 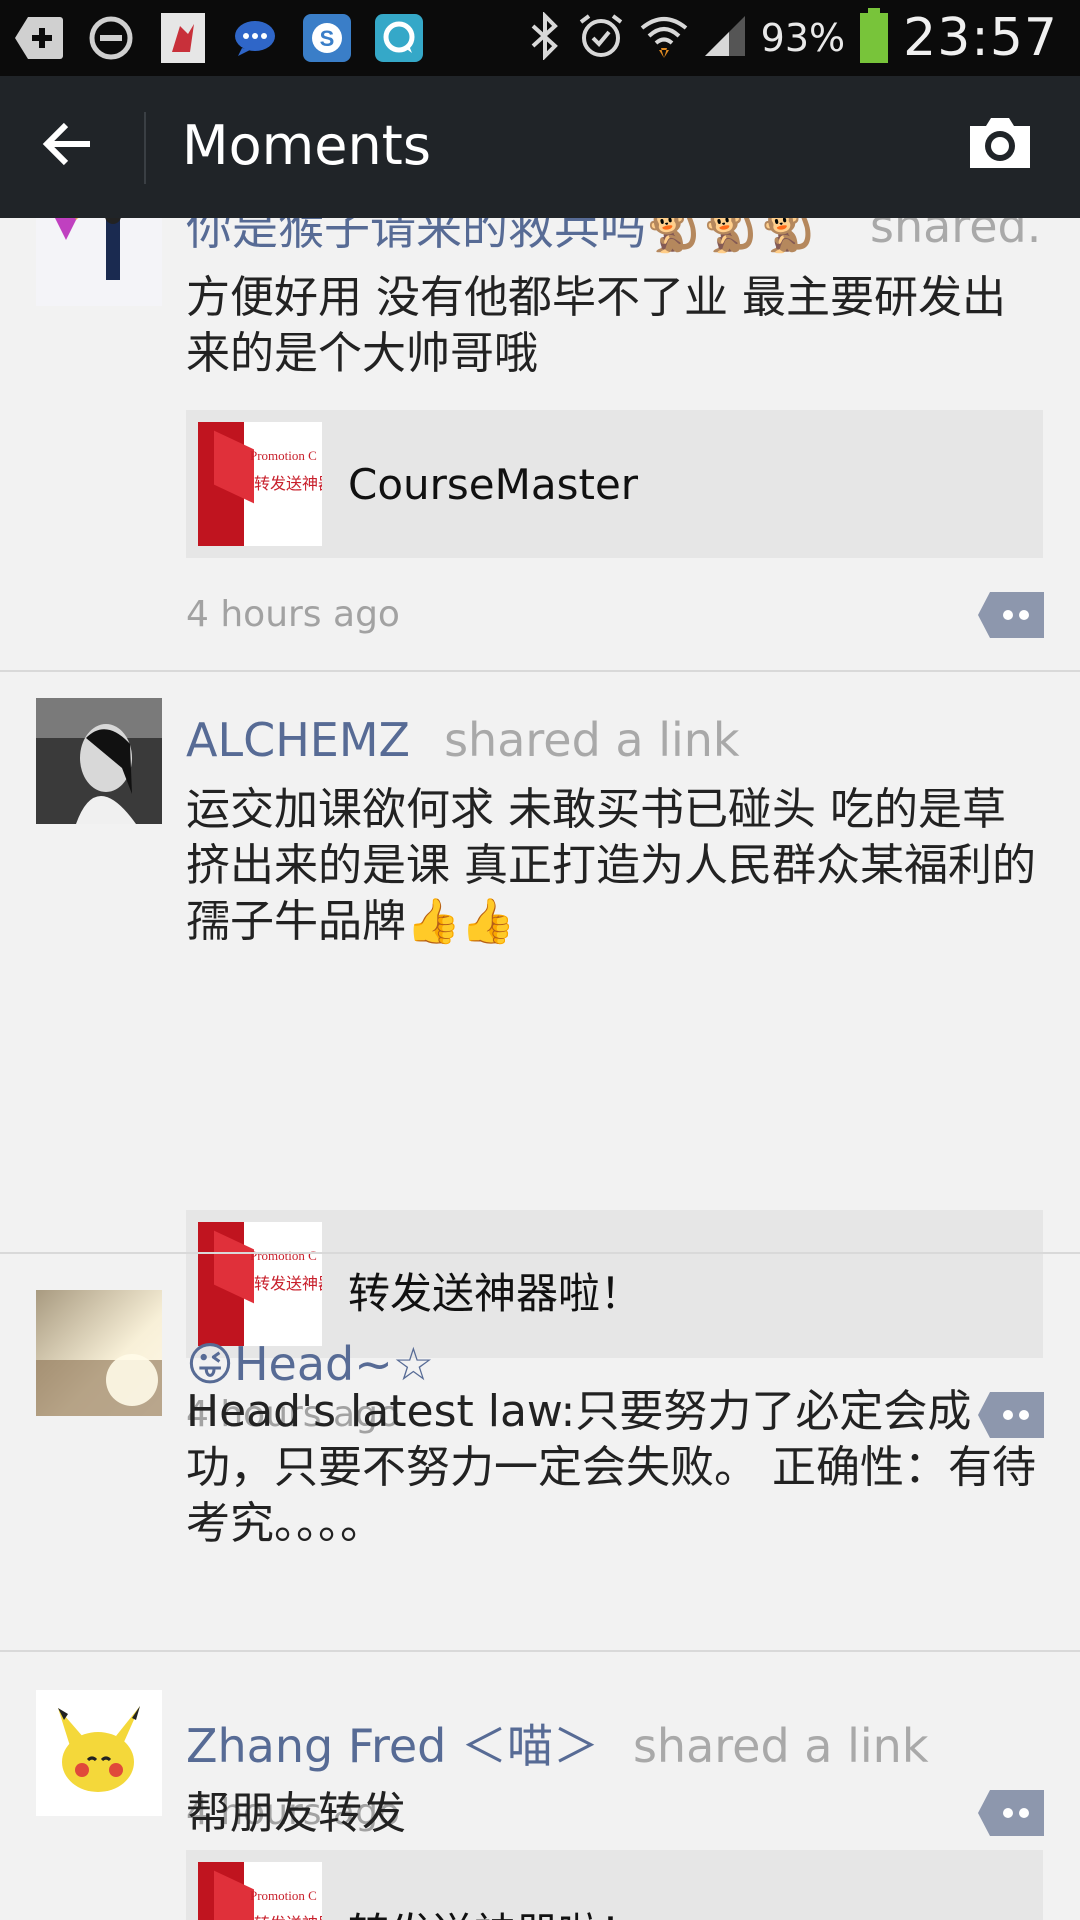 I want to click on wifi-icon, so click(x=664, y=38).